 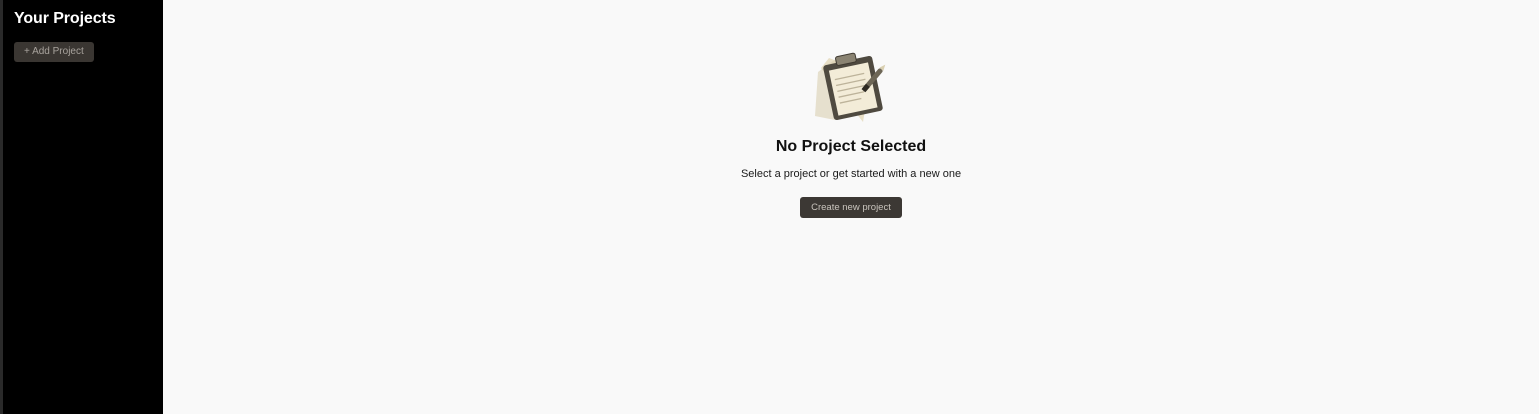 I want to click on sidebar-title: Your Projects, so click(x=65, y=18).